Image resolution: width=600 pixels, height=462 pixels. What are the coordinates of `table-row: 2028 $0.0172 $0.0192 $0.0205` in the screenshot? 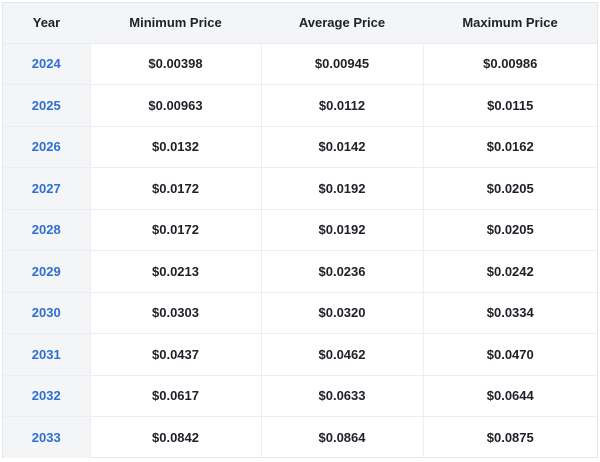 It's located at (300, 230).